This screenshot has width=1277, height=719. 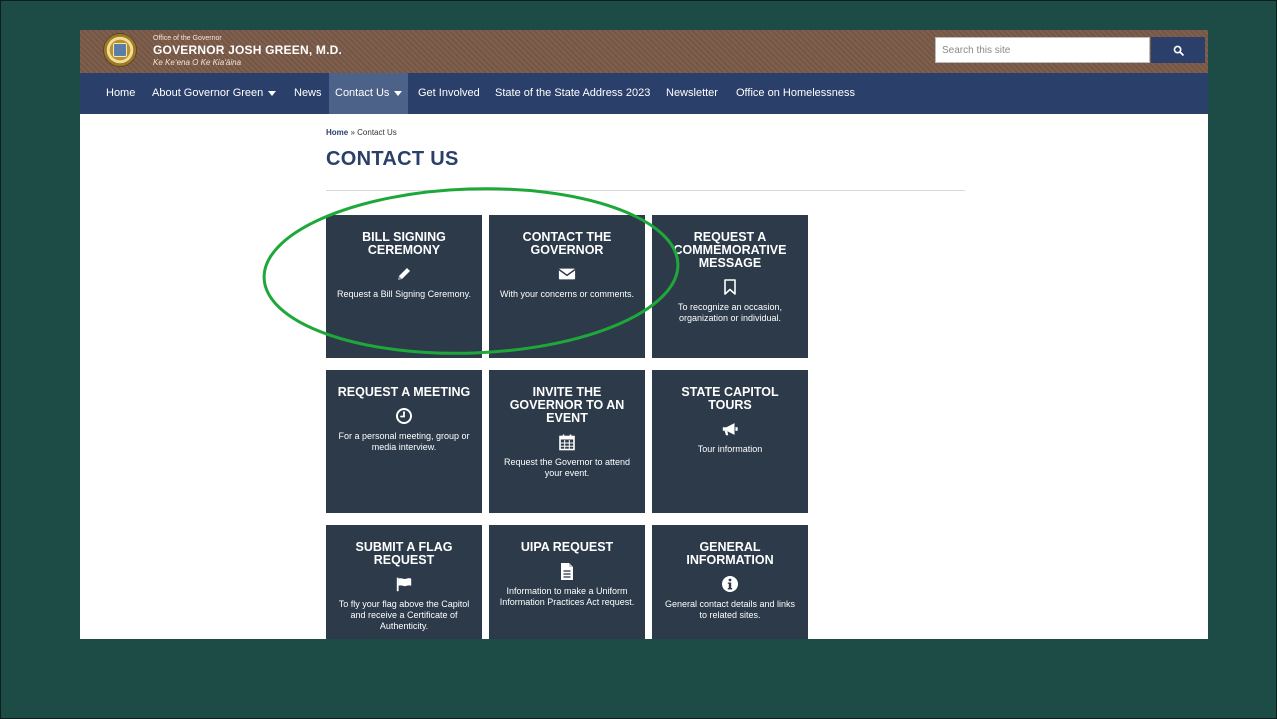 I want to click on megaphone-icon, so click(x=730, y=429).